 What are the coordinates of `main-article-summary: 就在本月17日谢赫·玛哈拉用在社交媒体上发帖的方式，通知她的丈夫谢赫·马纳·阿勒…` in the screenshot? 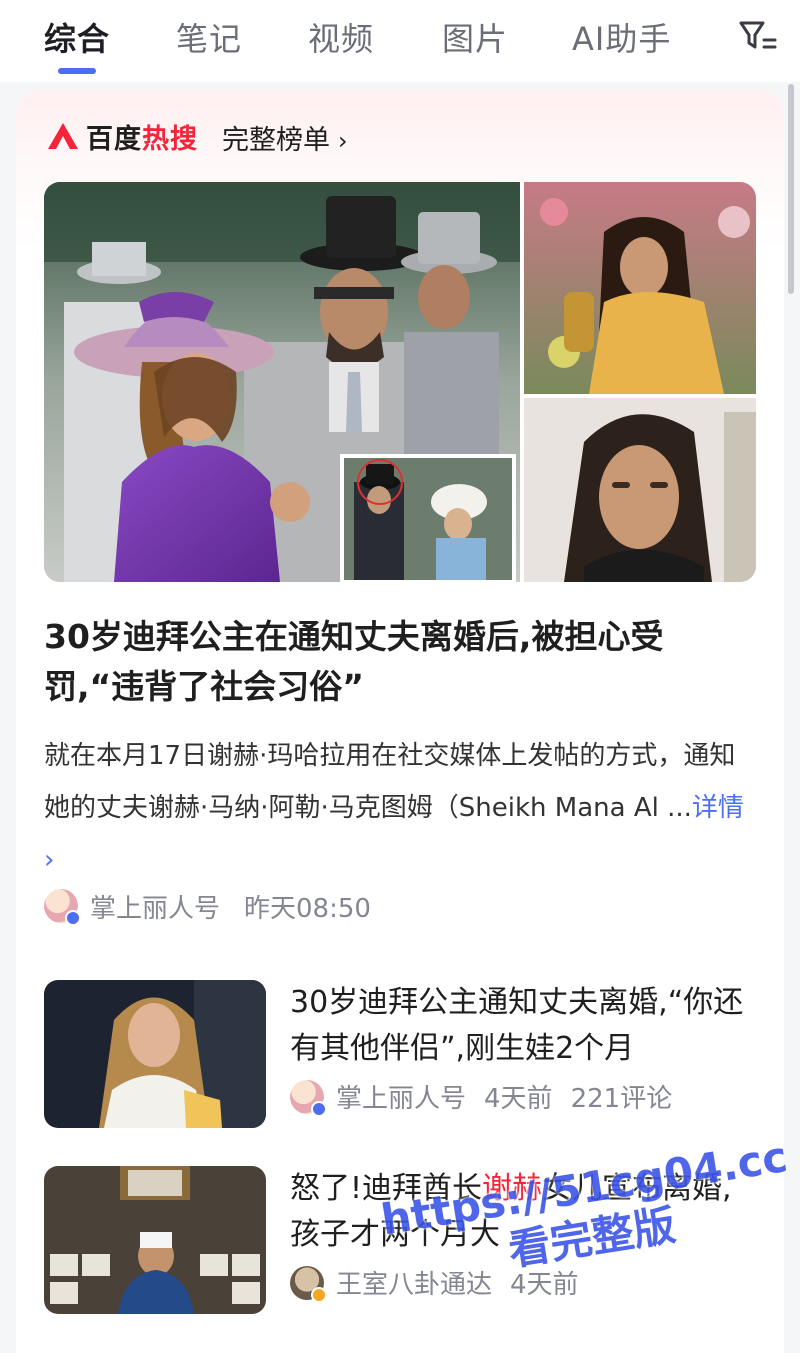 It's located at (400, 808).